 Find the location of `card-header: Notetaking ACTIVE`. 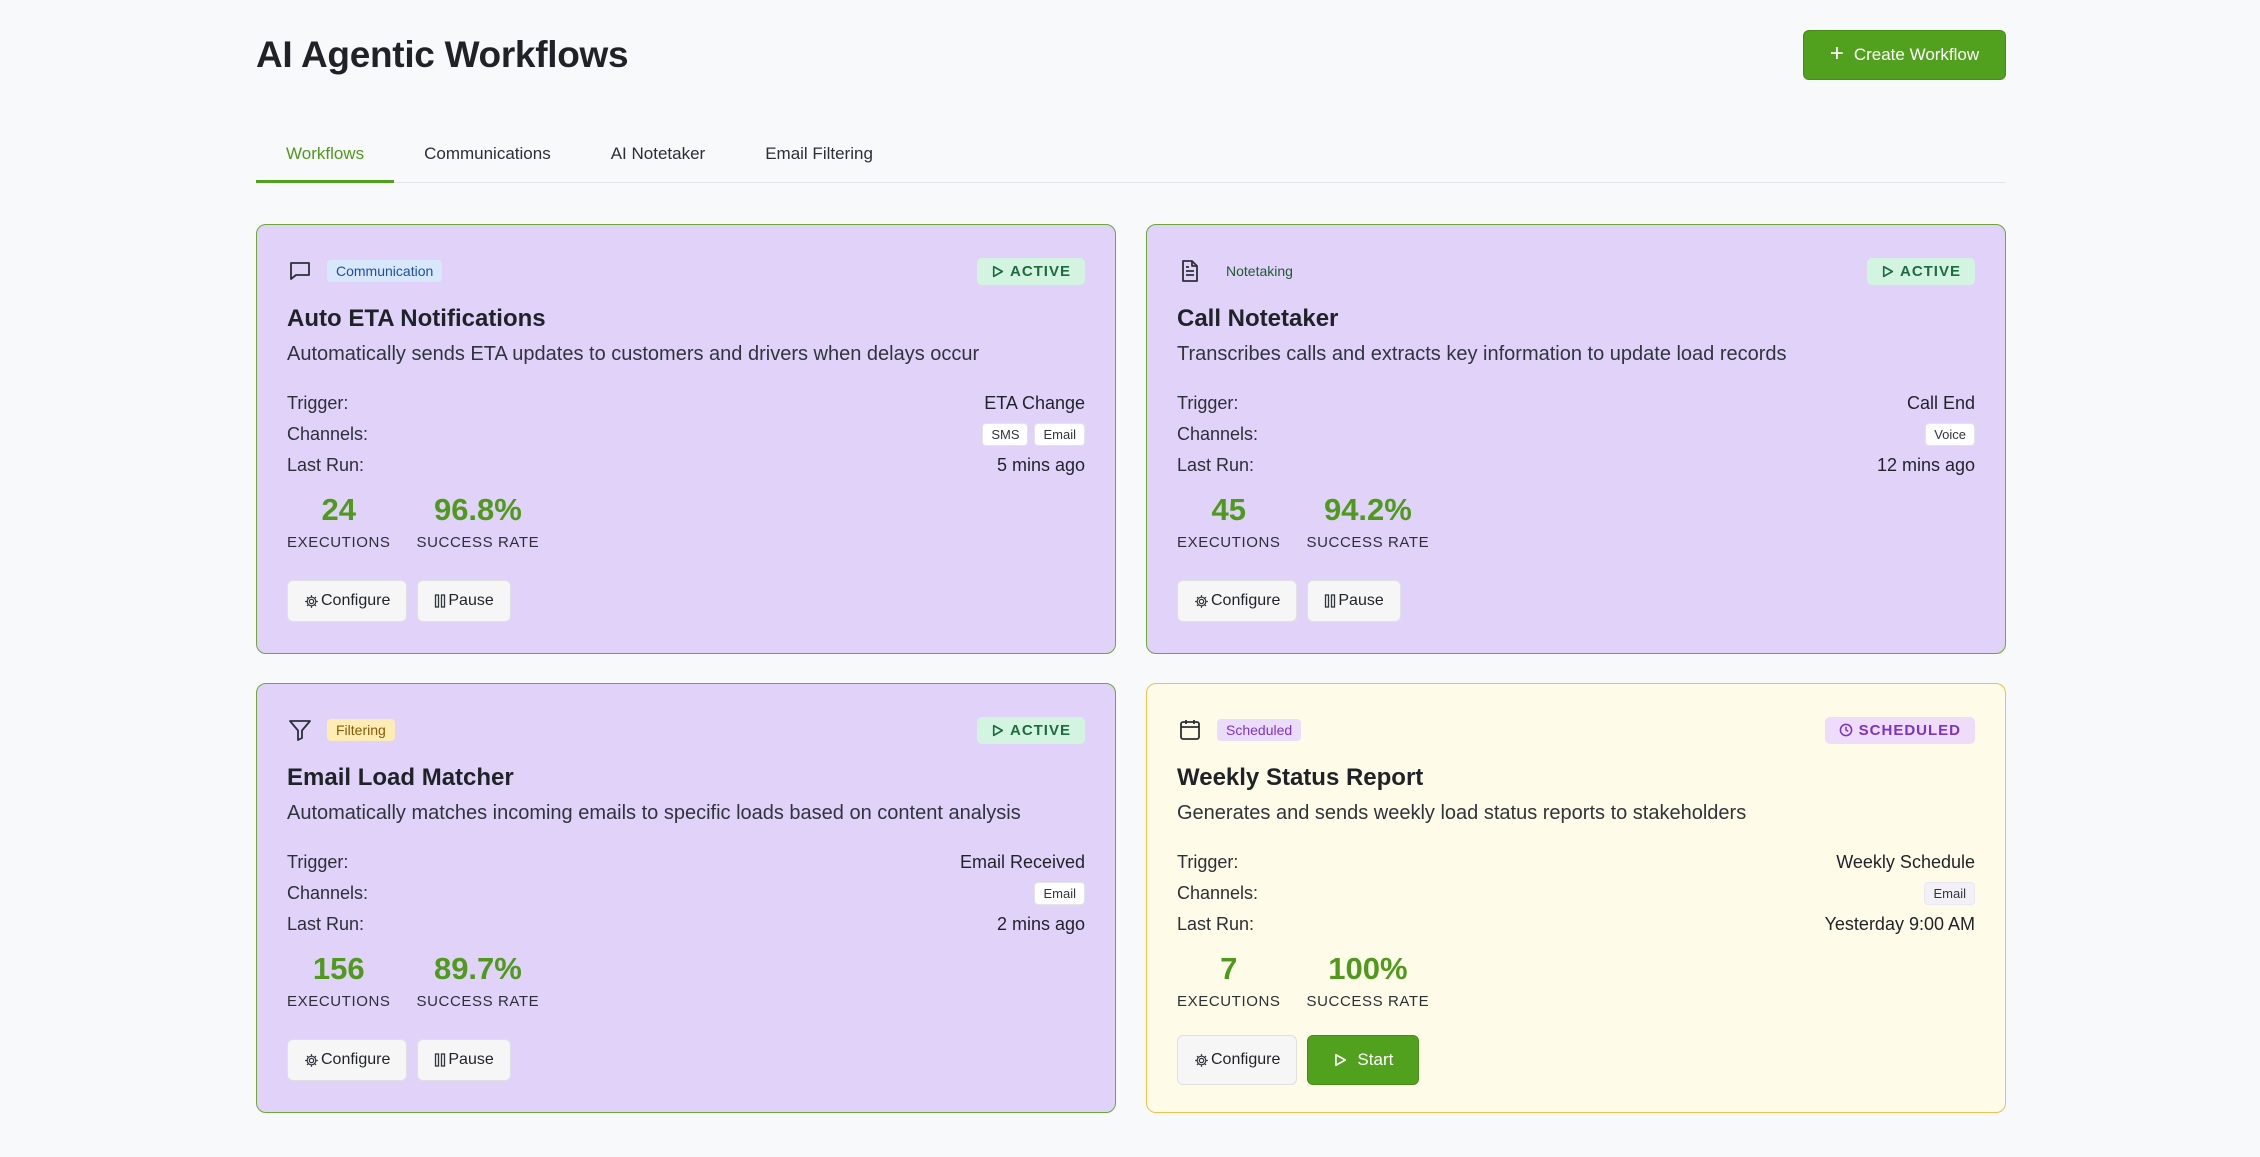

card-header: Notetaking ACTIVE is located at coordinates (1576, 271).